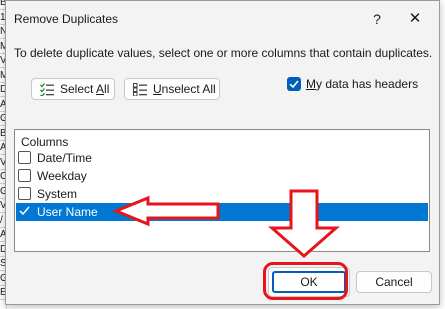 This screenshot has width=445, height=309. I want to click on my-data-has-headers-checkbox, so click(294, 84).